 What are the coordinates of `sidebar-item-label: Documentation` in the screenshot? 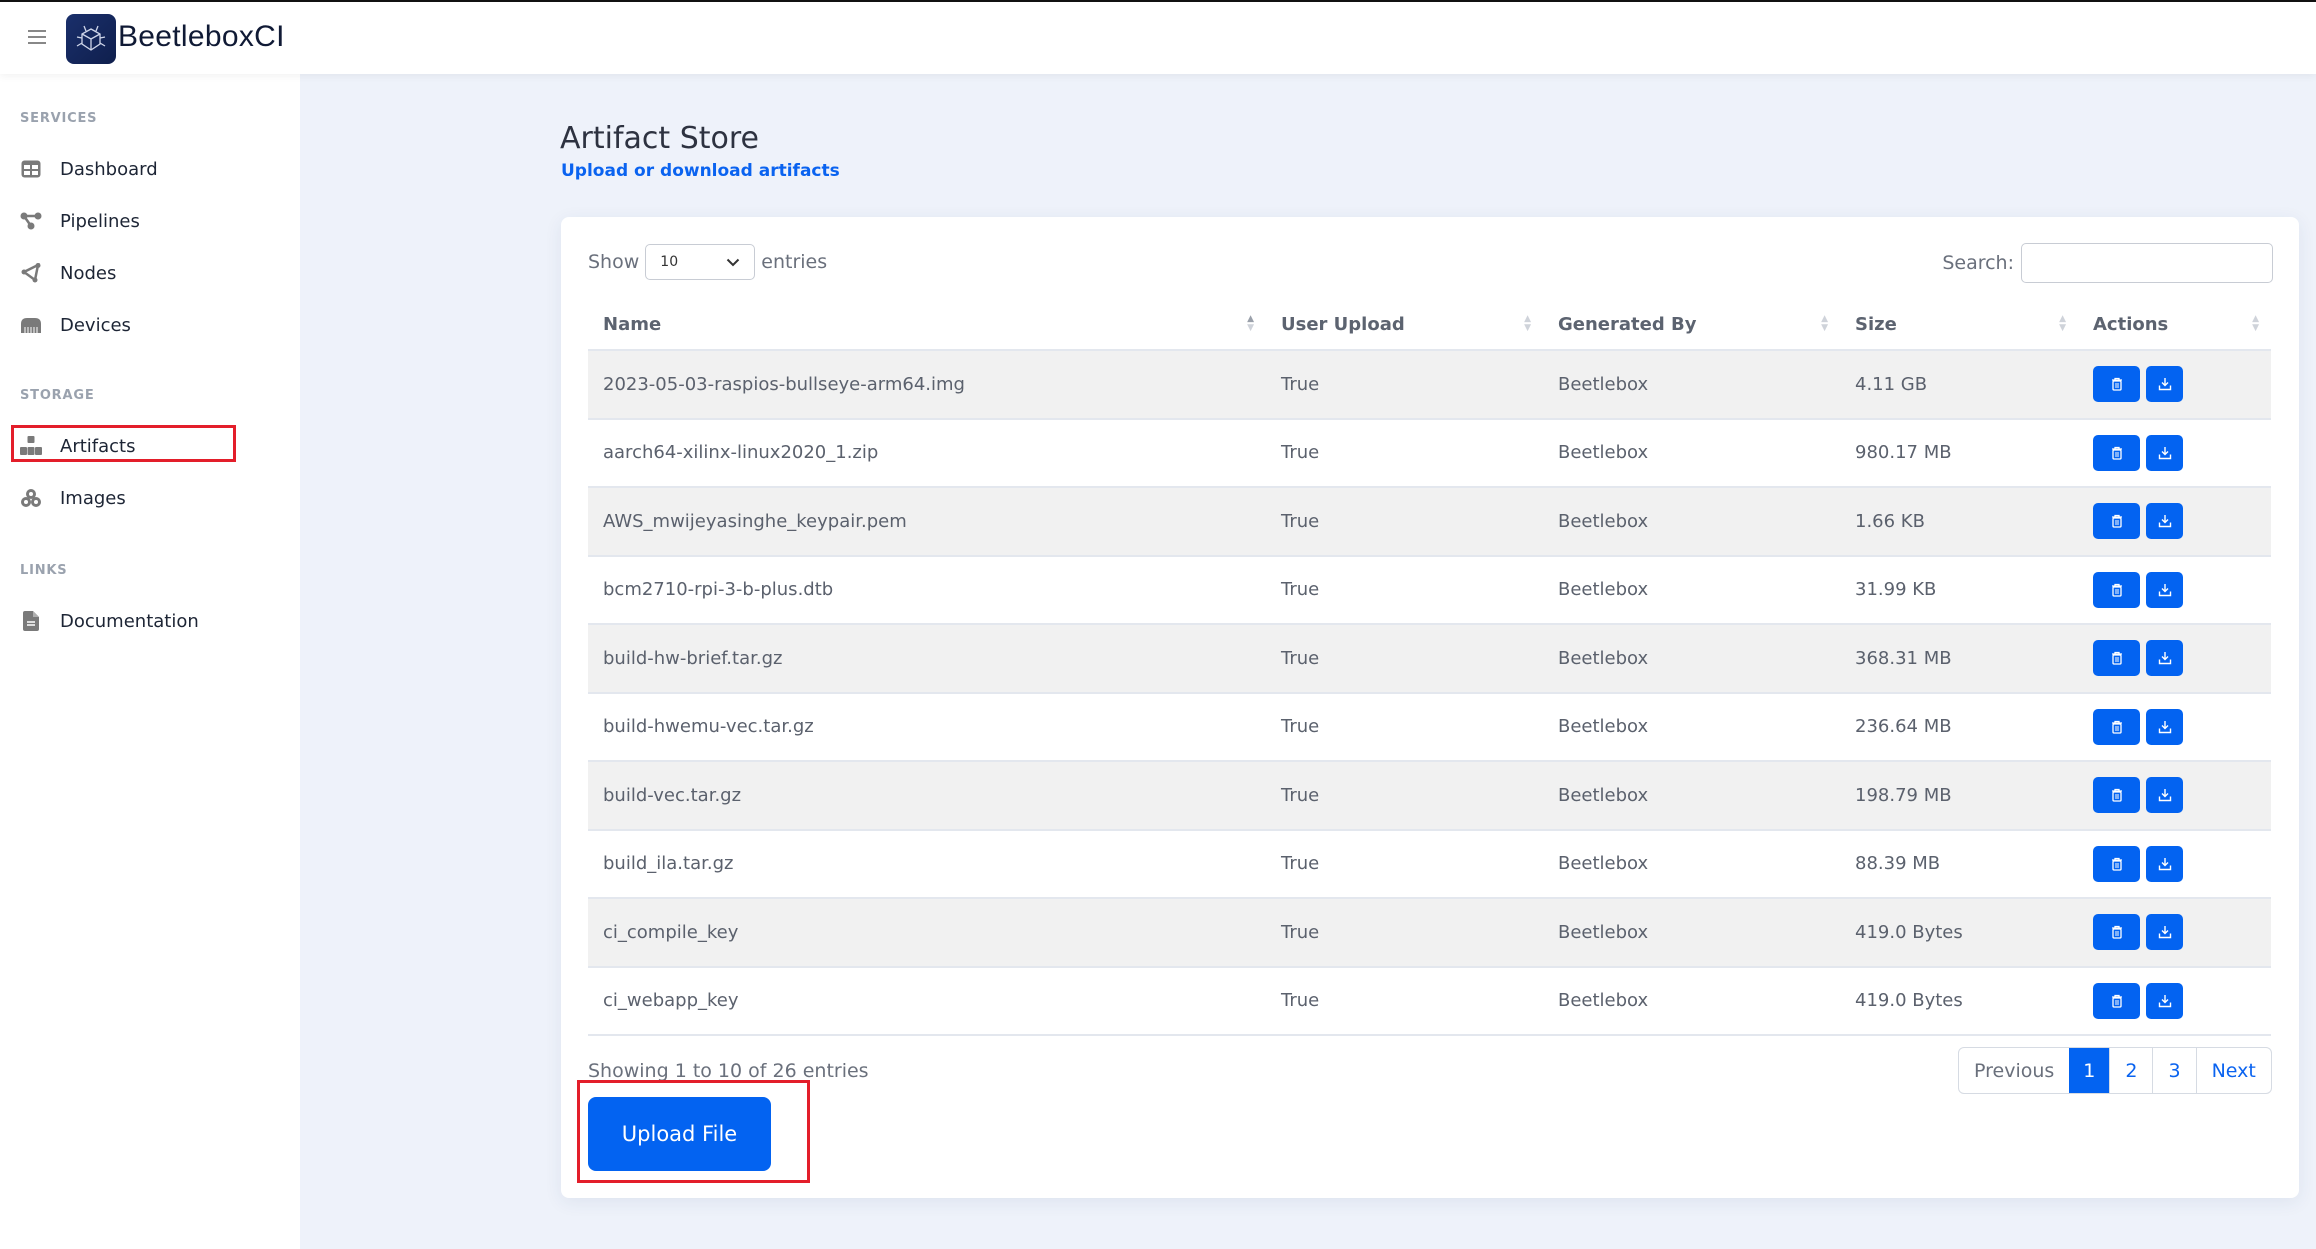 It's located at (129, 621).